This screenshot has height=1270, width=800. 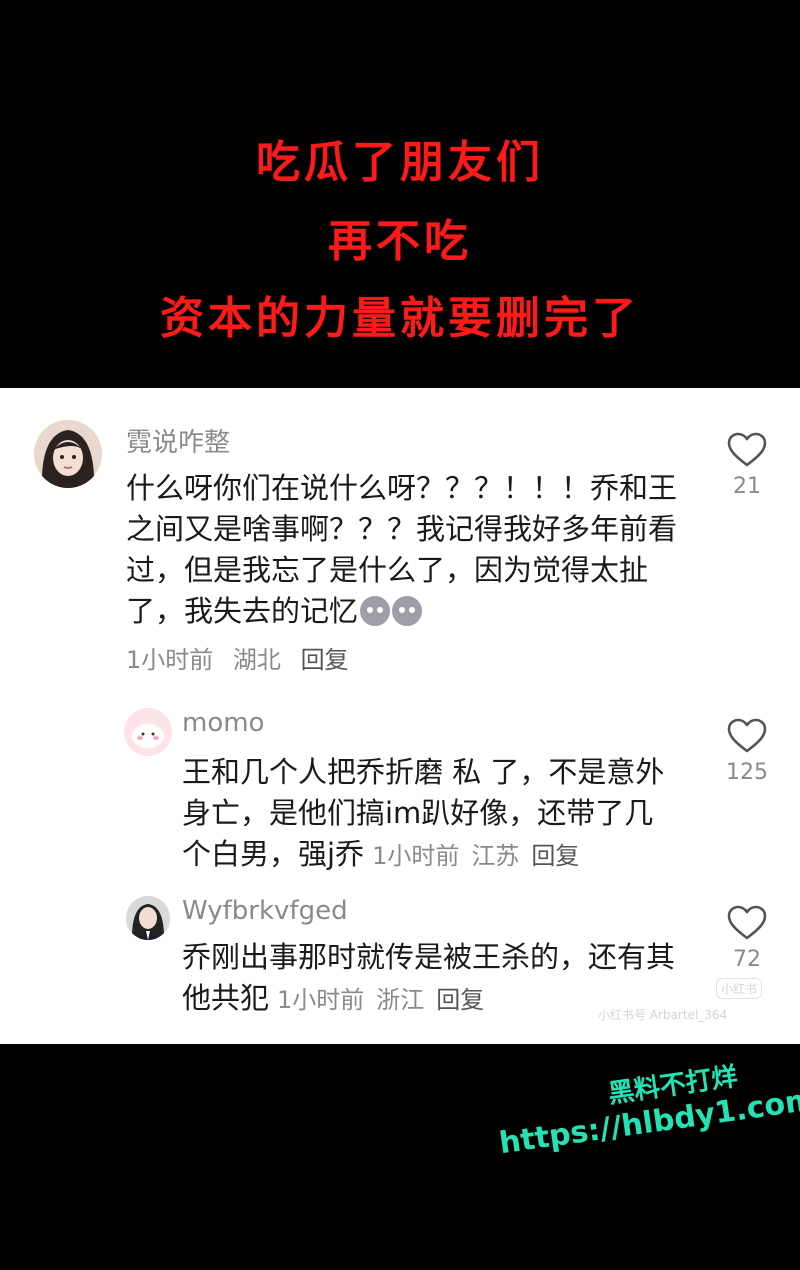 I want to click on comment-meta: 1小时前 浙江 回复, so click(x=380, y=1000).